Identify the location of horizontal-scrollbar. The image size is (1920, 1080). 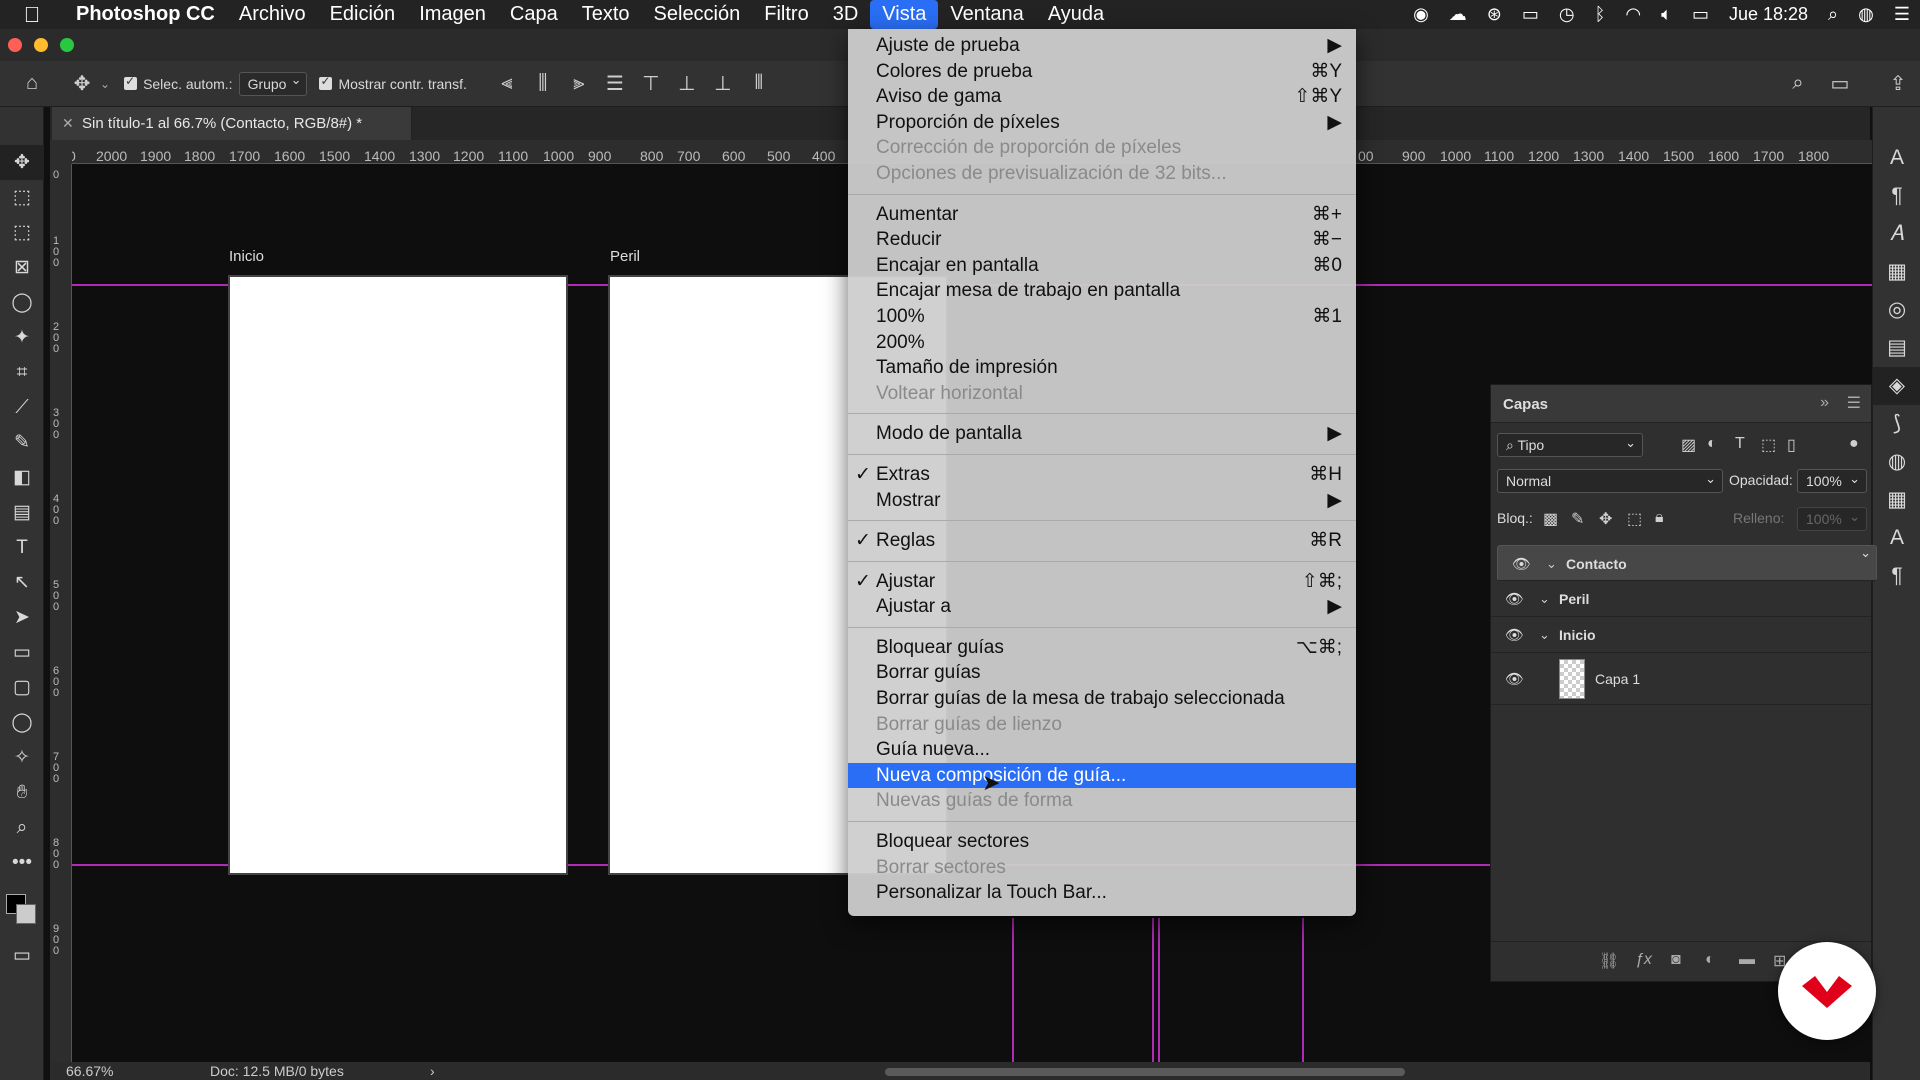
(1145, 1072).